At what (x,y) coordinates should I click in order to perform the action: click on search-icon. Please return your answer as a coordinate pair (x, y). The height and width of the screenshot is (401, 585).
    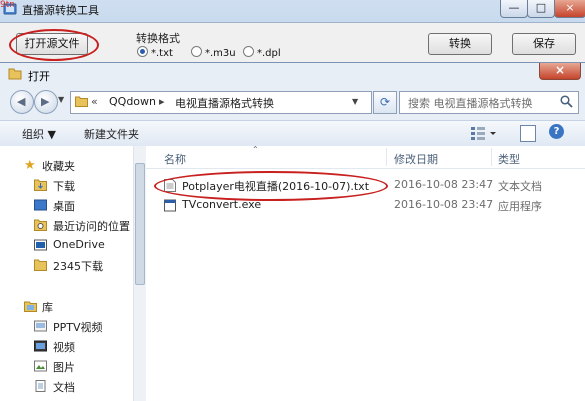
    Looking at the image, I should click on (566, 101).